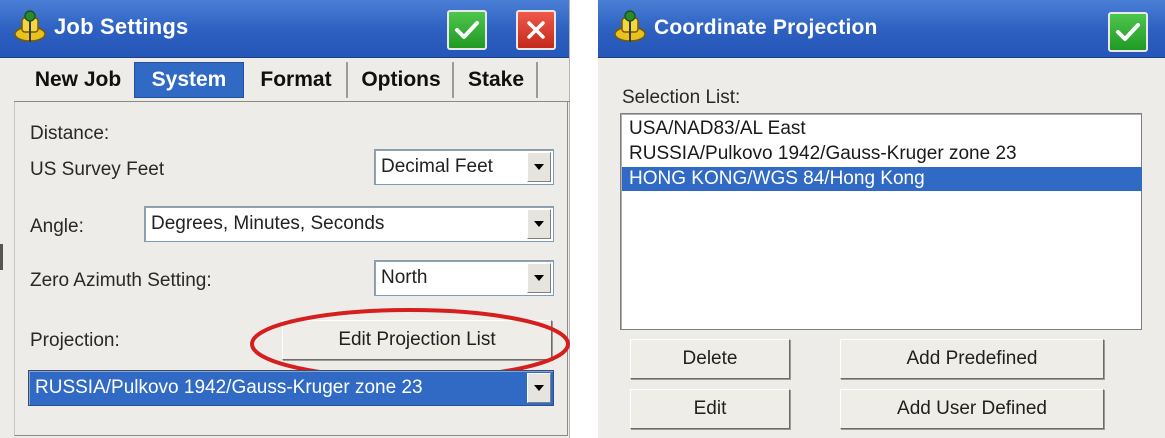 The height and width of the screenshot is (438, 1165). I want to click on add-user-defined-button: Add User Defined, so click(972, 409).